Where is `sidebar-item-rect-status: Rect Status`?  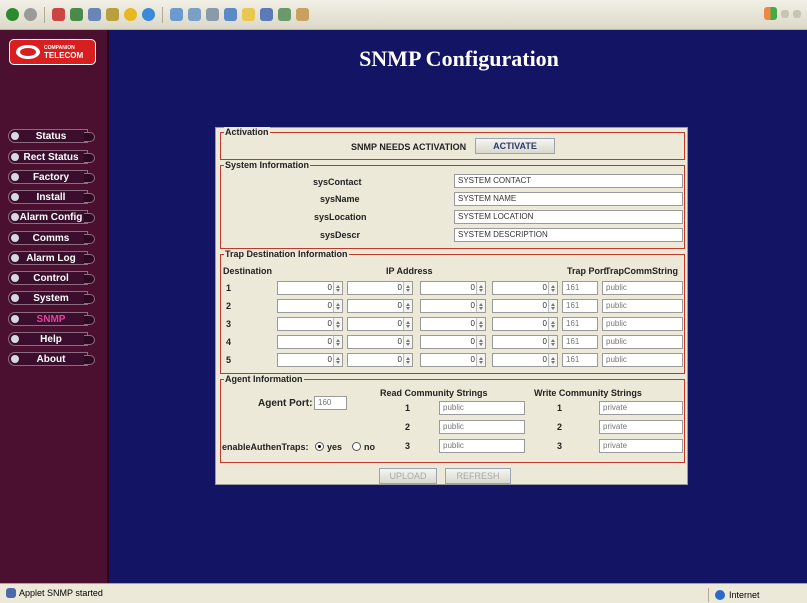
sidebar-item-rect-status: Rect Status is located at coordinates (51, 157).